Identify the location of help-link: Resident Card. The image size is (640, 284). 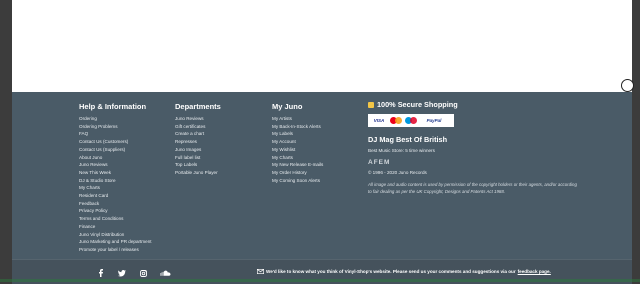
(115, 196).